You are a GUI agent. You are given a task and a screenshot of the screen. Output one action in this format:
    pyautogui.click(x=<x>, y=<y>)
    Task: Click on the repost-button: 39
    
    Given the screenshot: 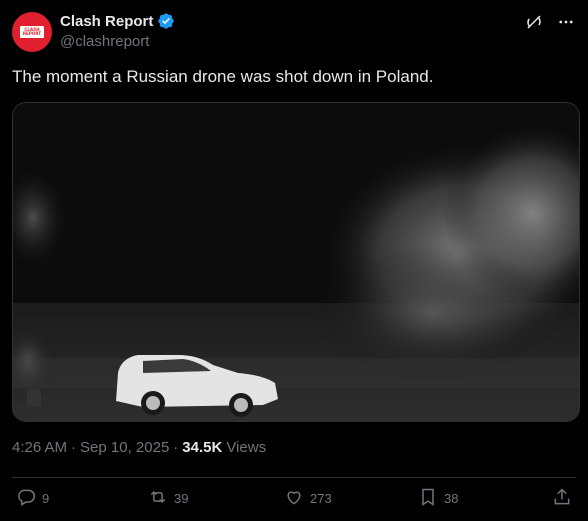 What is the action you would take?
    pyautogui.click(x=168, y=498)
    